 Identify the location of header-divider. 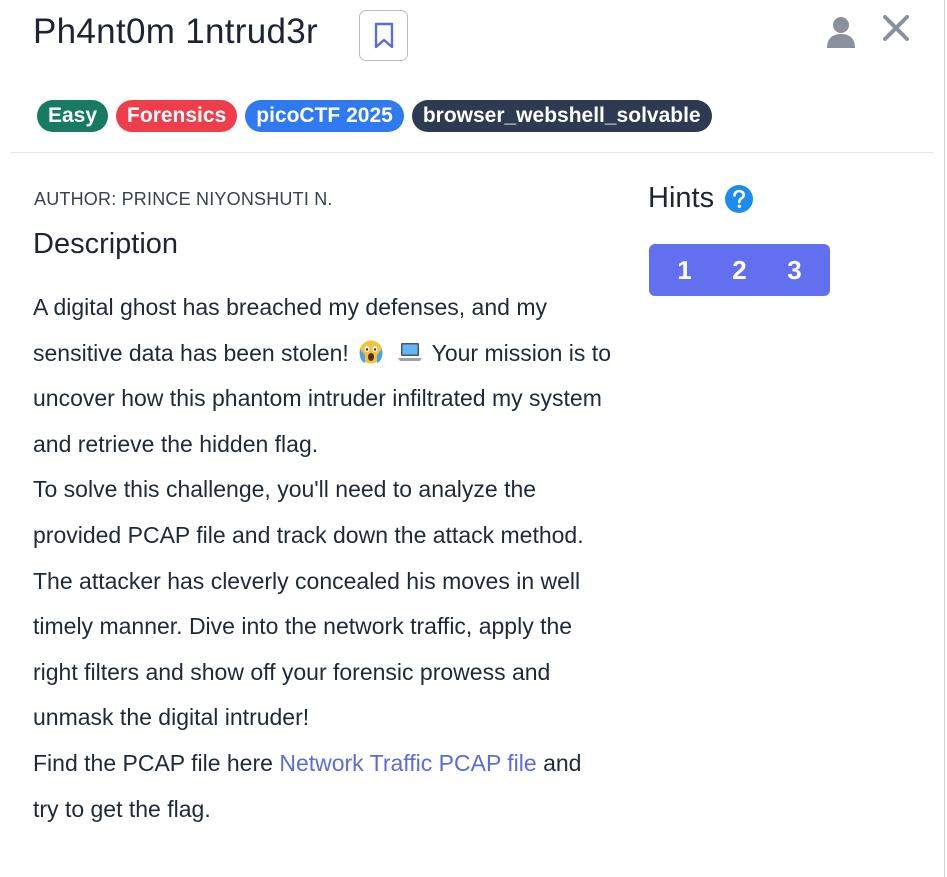
(471, 152).